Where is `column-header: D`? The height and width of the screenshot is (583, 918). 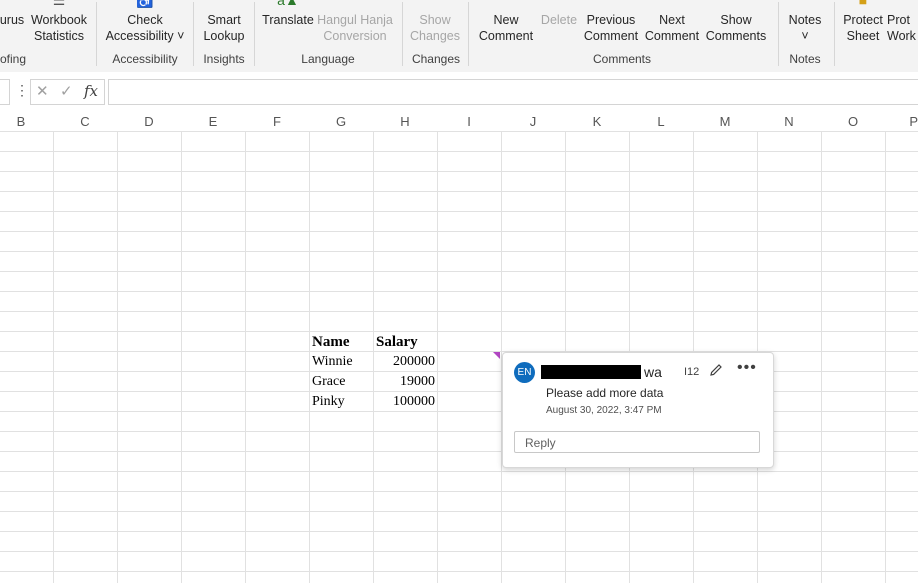
column-header: D is located at coordinates (149, 121).